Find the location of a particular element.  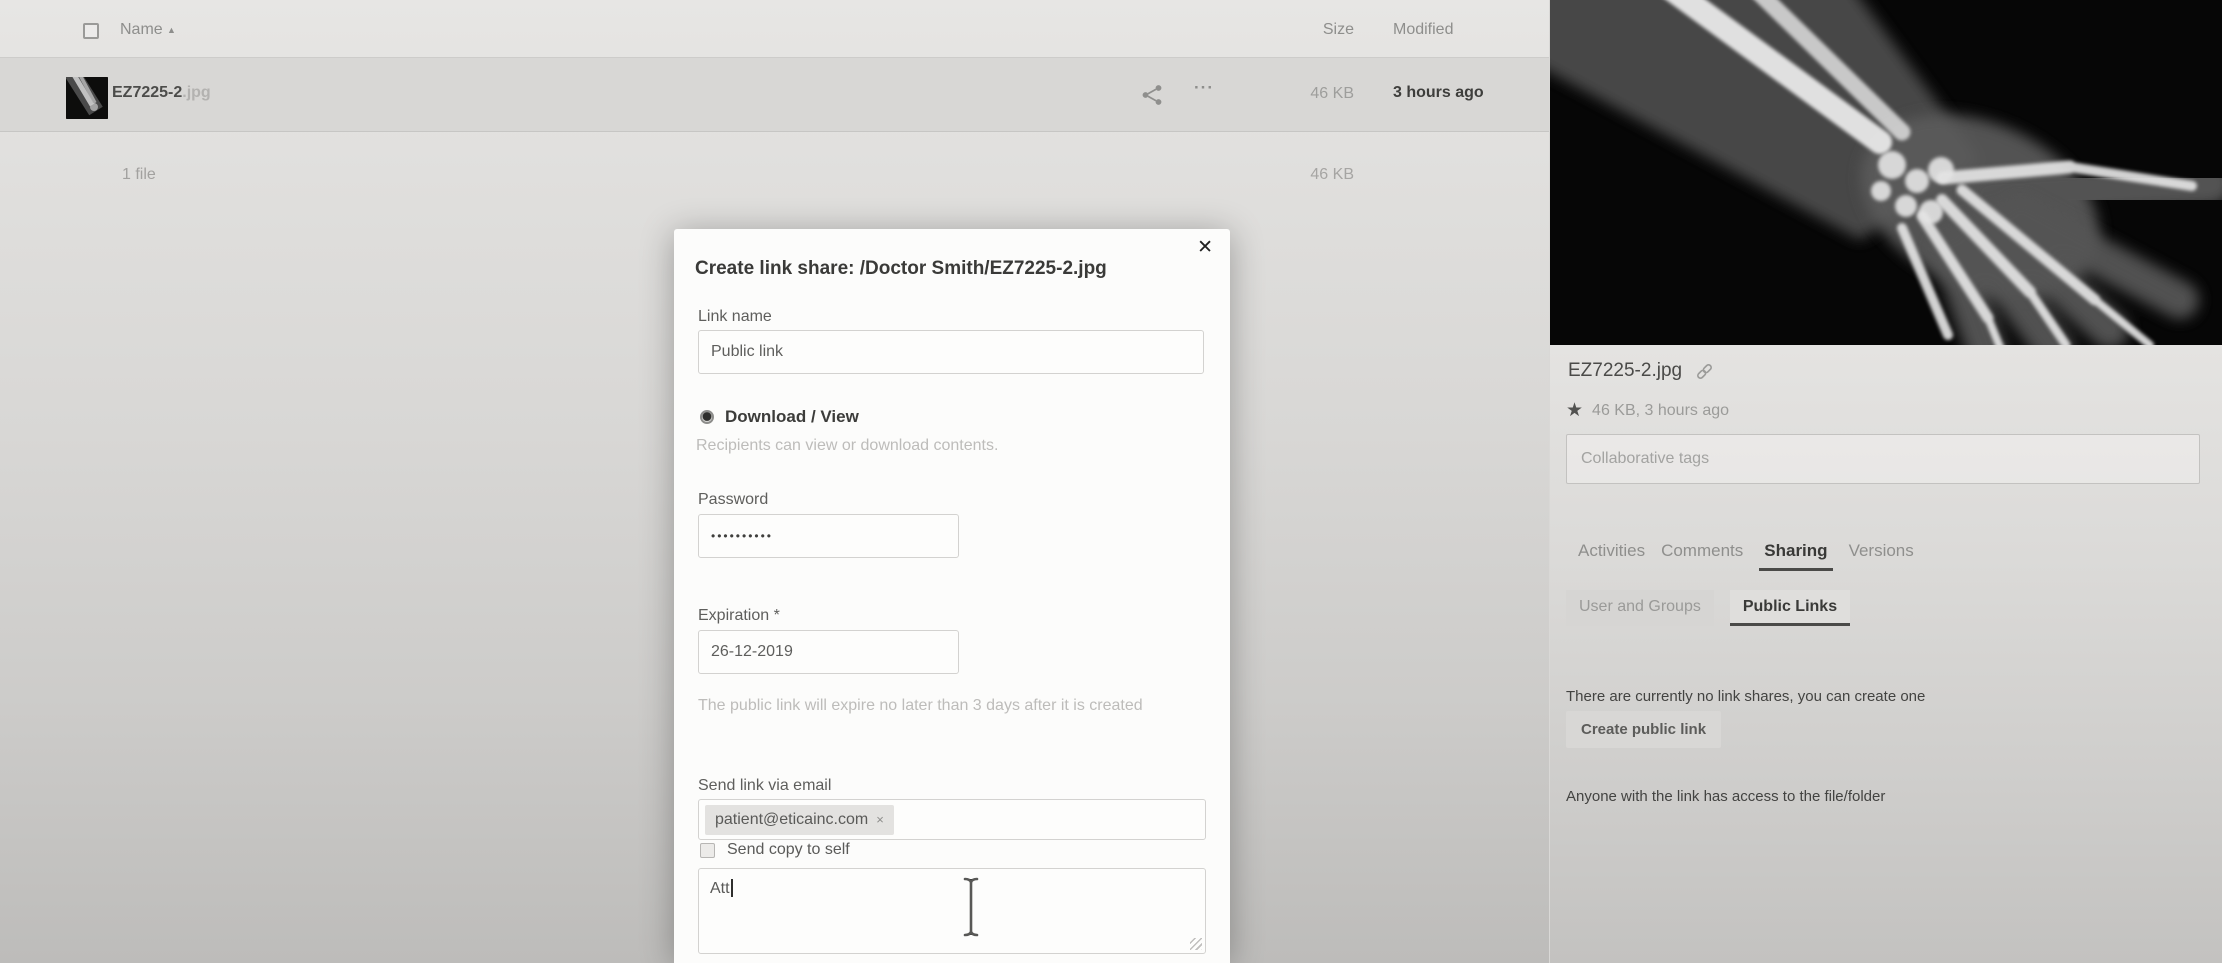

expiration-label: Expiration * is located at coordinates (739, 615).